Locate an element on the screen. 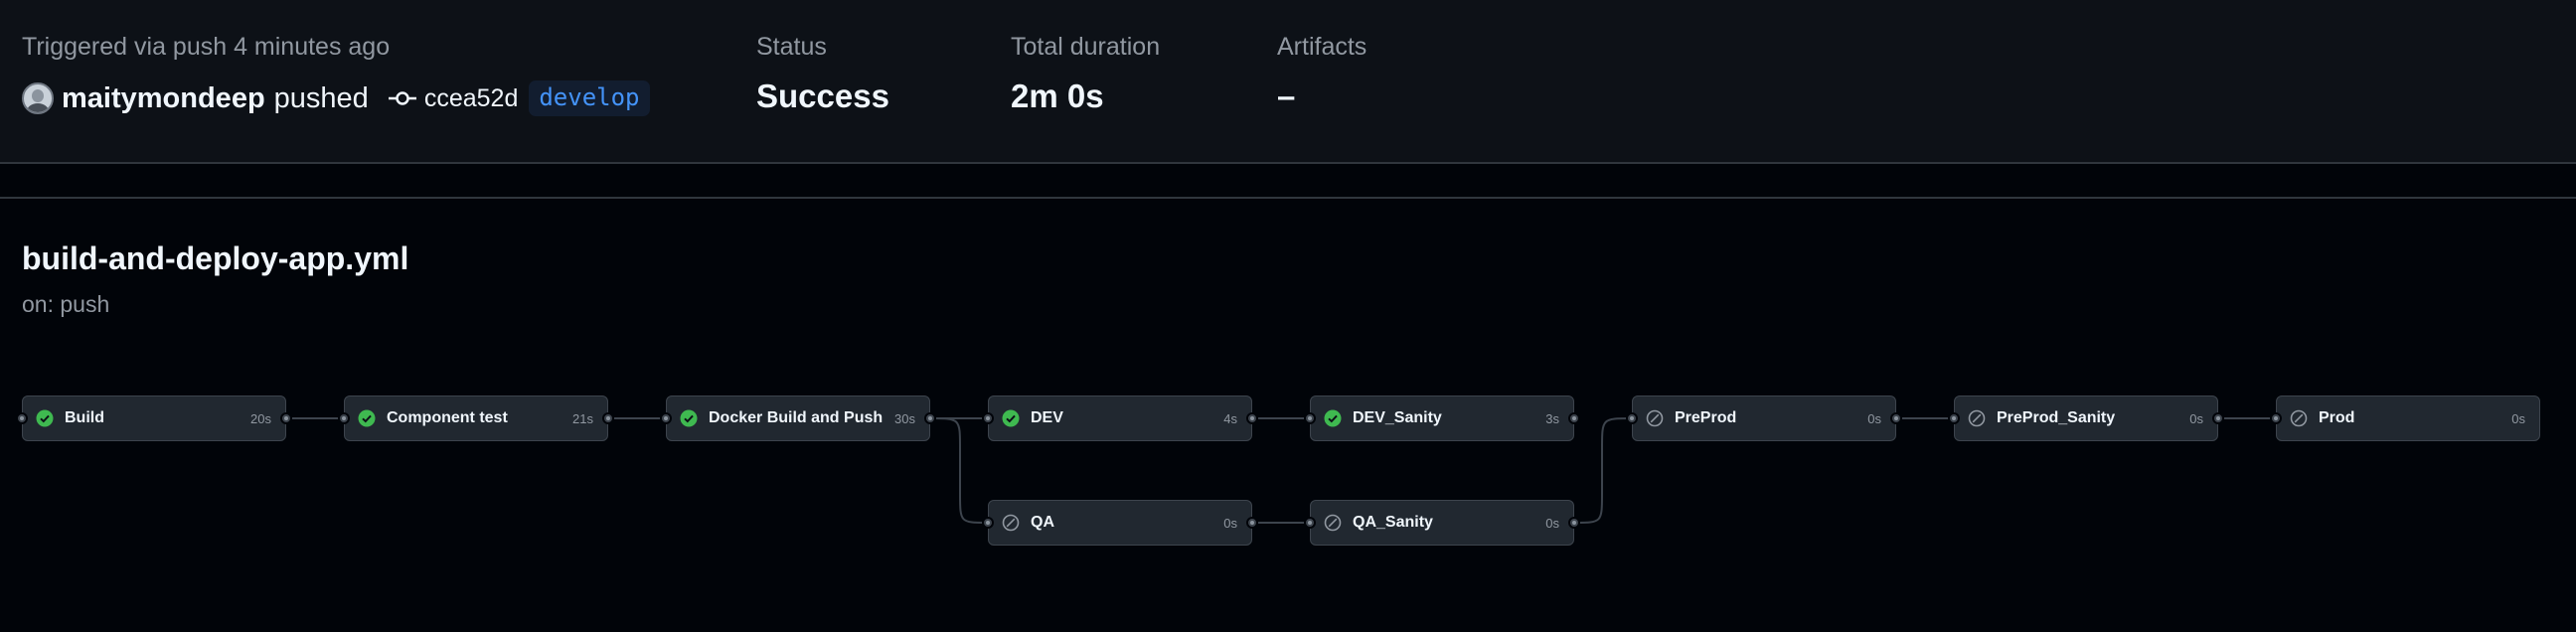  job-component-test: Component test 21s is located at coordinates (476, 418).